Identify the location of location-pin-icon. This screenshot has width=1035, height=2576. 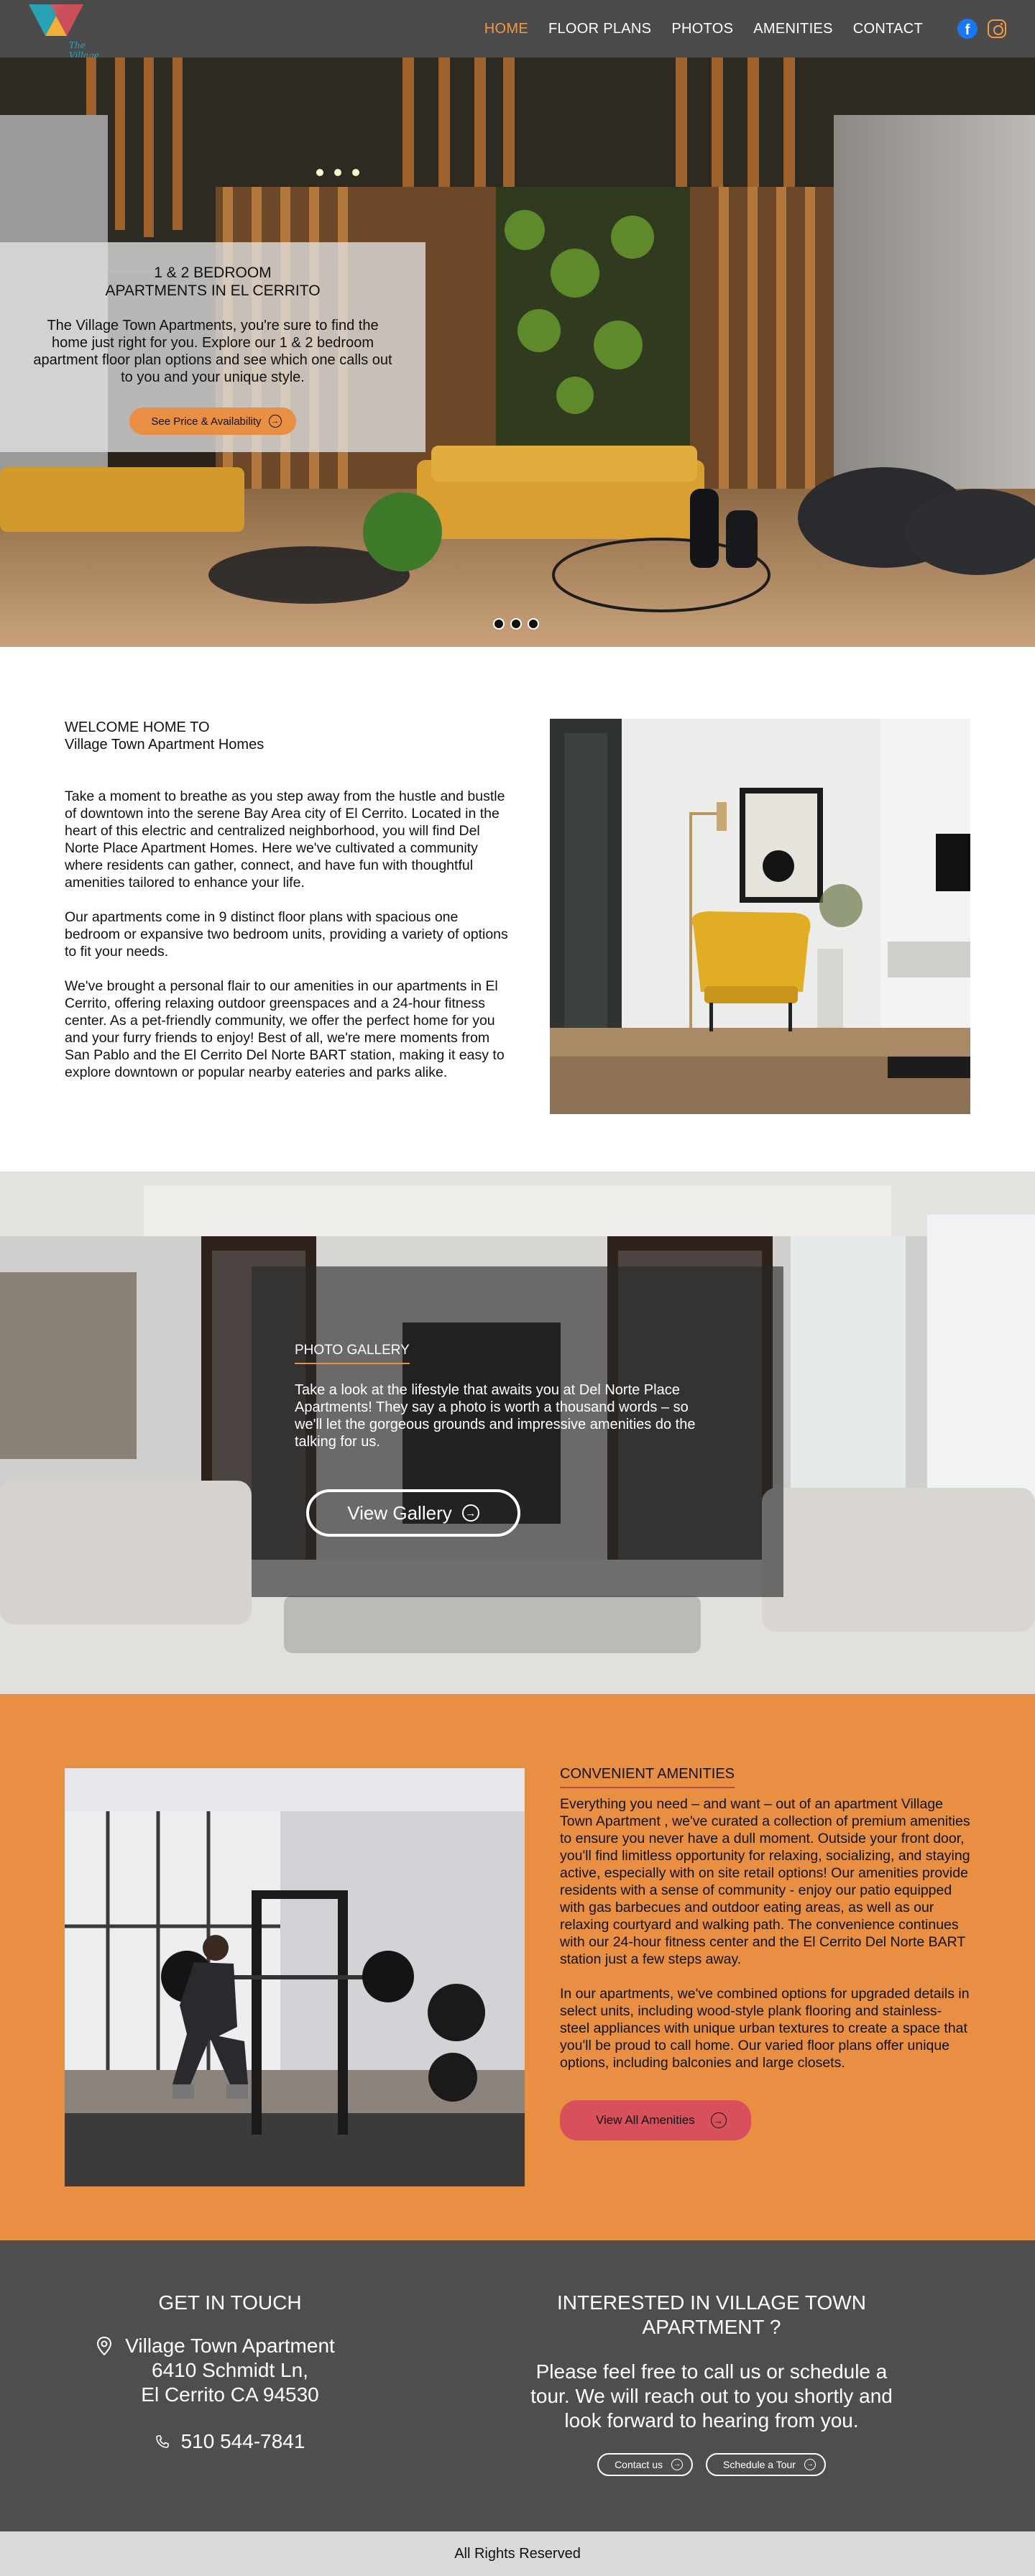
(104, 2346).